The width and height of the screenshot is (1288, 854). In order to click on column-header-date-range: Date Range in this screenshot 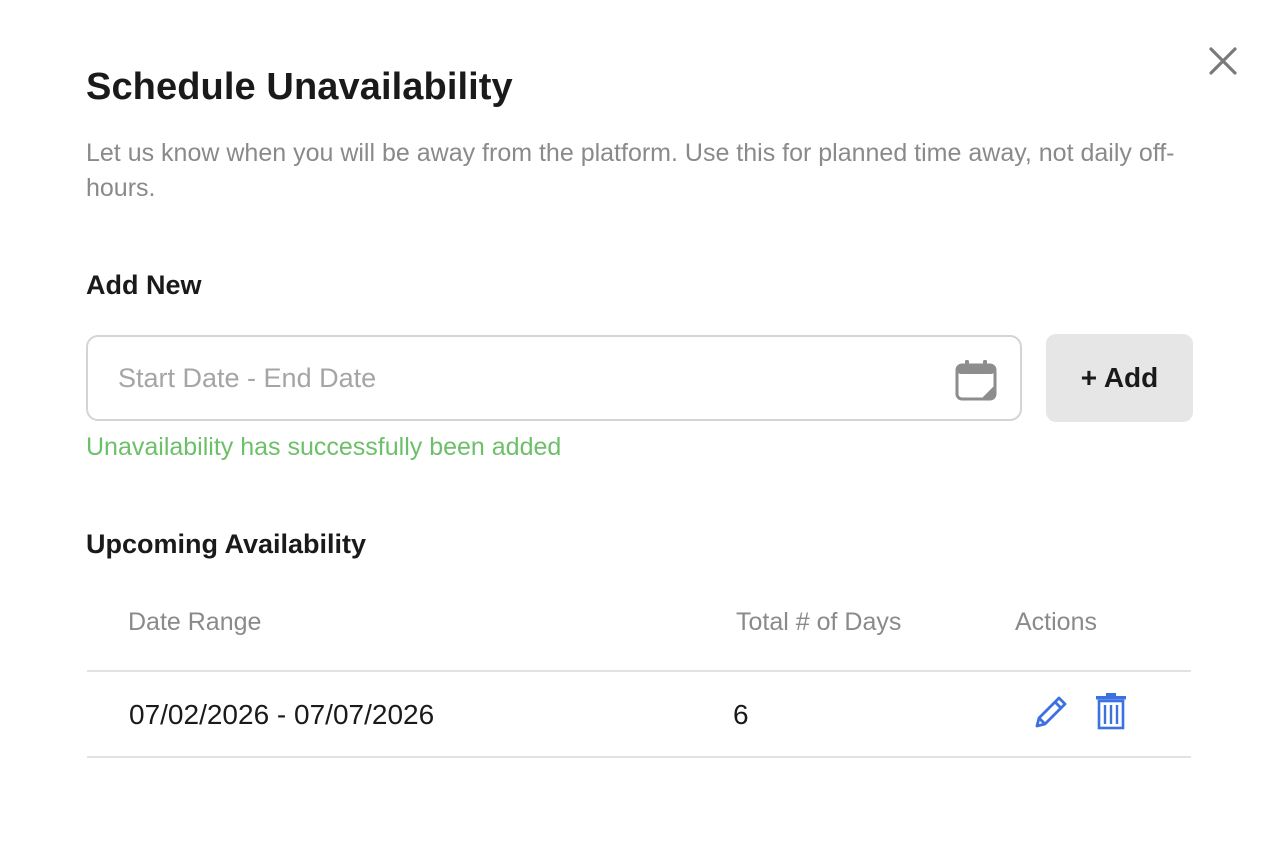, I will do `click(195, 622)`.